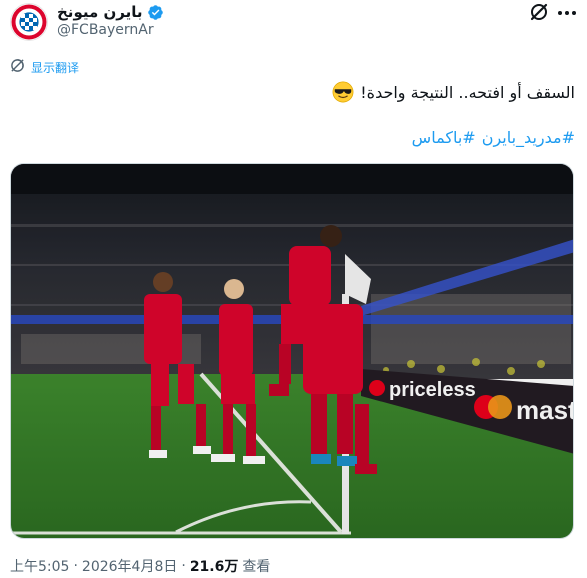 The height and width of the screenshot is (578, 587). I want to click on translate-button: 显示翻译, so click(44, 67).